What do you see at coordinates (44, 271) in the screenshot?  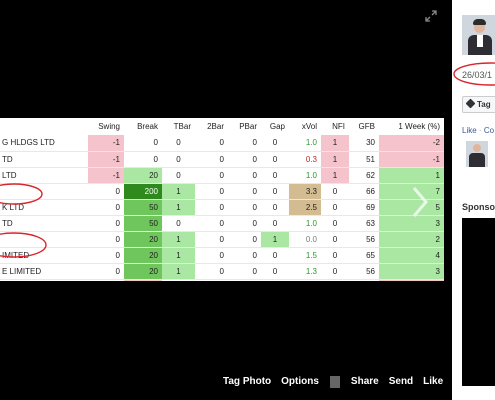 I see `stock-name-cell: E LIMITED` at bounding box center [44, 271].